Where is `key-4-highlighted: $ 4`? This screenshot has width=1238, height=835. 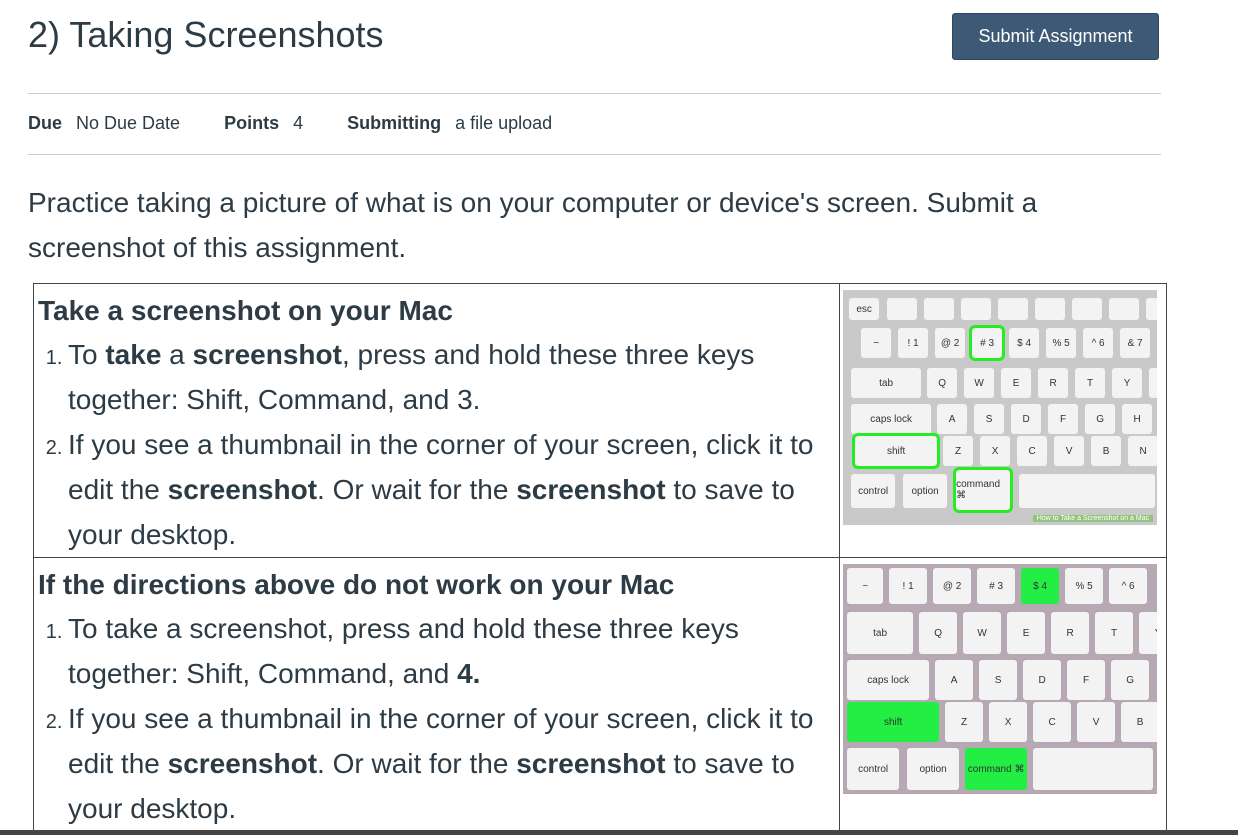 key-4-highlighted: $ 4 is located at coordinates (1040, 586).